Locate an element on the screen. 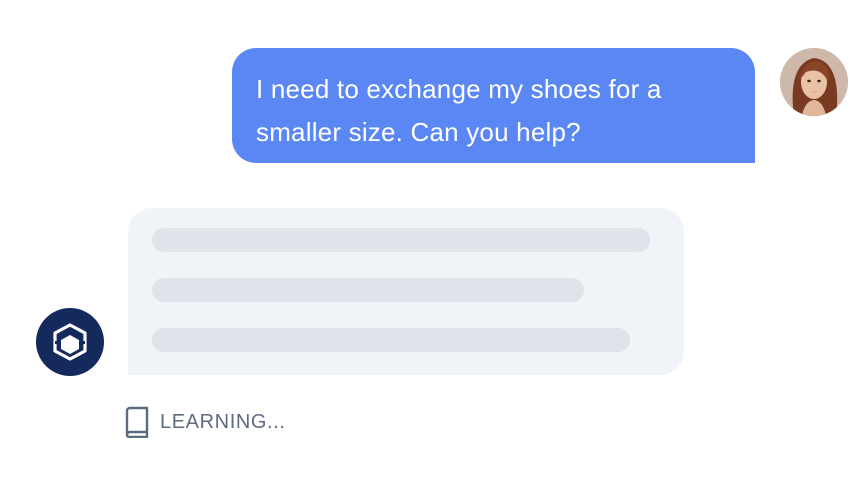 The width and height of the screenshot is (860, 477). user-photo-avatar is located at coordinates (814, 82).